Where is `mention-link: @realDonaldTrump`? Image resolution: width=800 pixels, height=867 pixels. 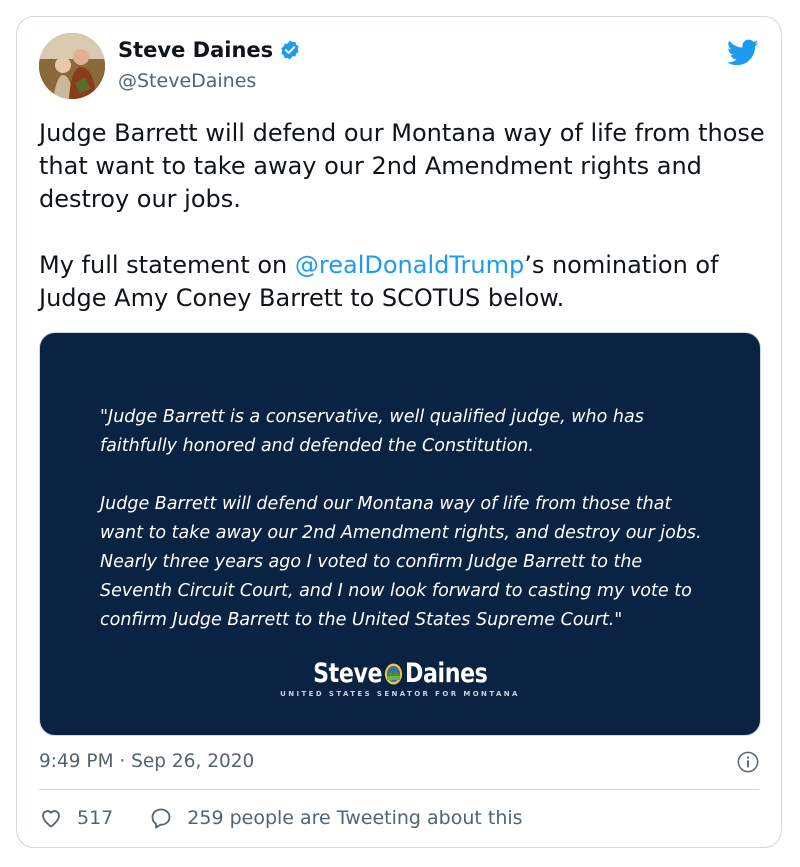 mention-link: @realDonaldTrump is located at coordinates (409, 265).